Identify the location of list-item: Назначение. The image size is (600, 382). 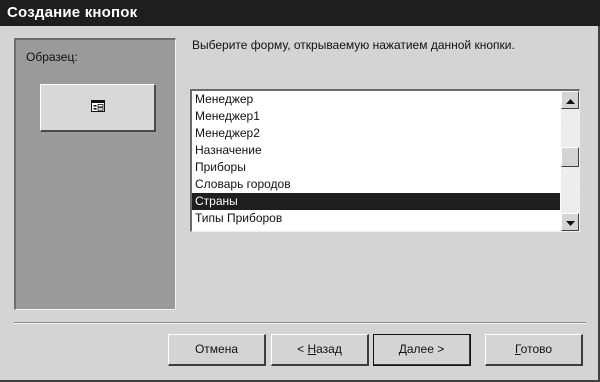
(376, 150).